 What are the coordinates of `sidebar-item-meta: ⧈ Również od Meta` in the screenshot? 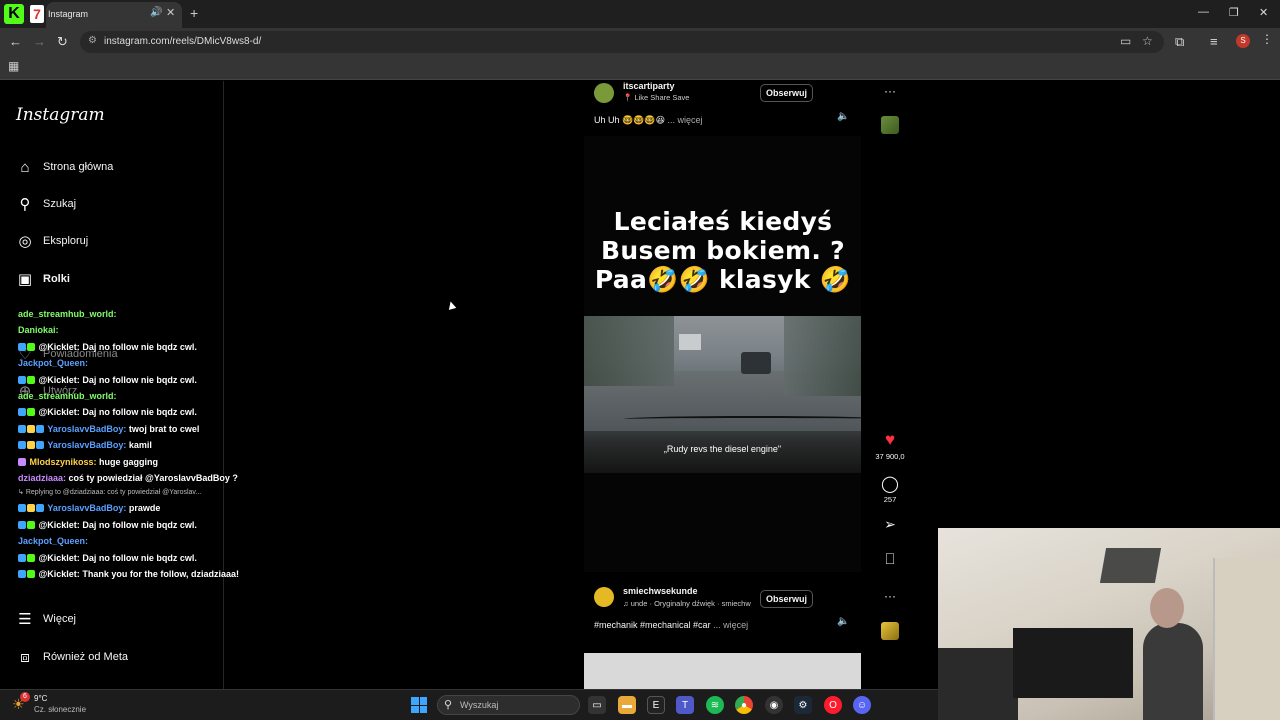 It's located at (72, 657).